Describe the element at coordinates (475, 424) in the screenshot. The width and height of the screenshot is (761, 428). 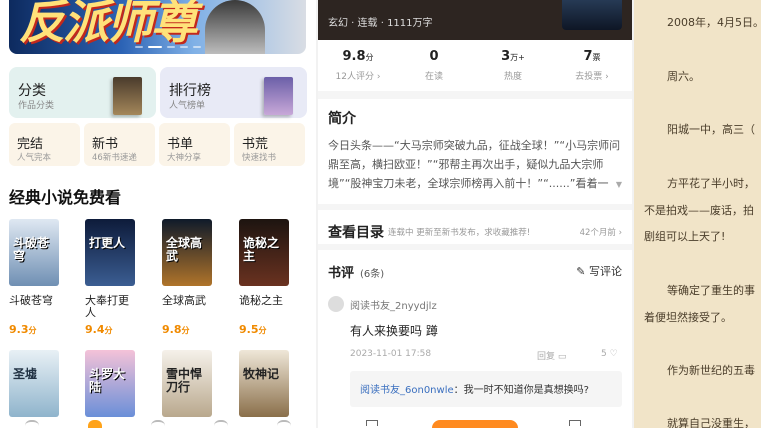
I see `read-now-button` at that location.